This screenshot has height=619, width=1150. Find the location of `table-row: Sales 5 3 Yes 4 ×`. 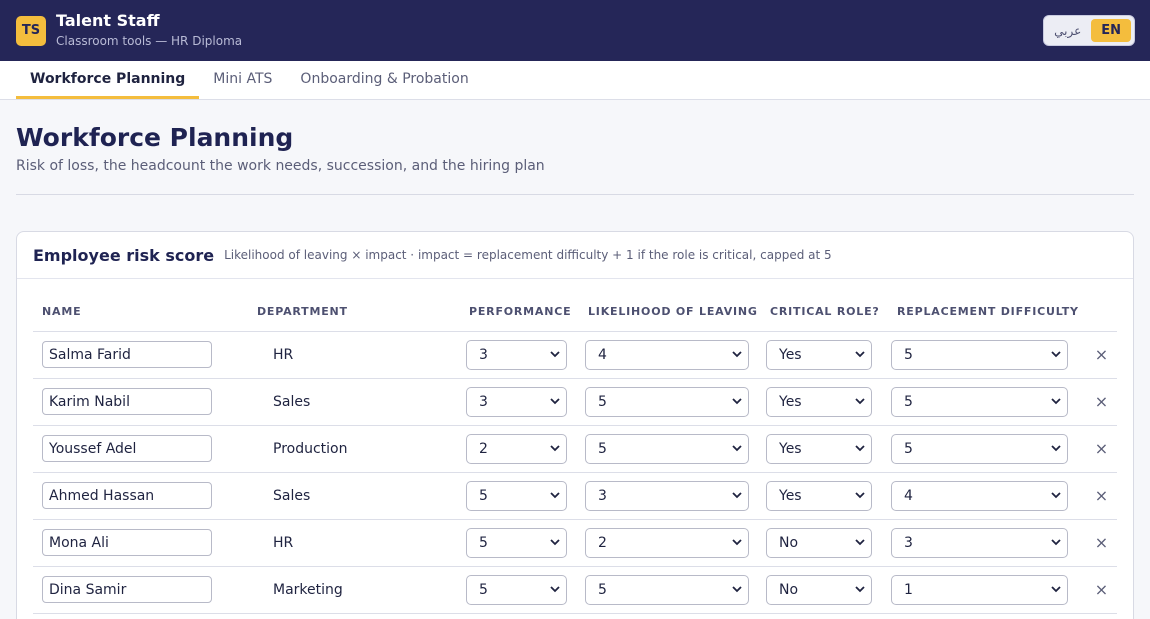

table-row: Sales 5 3 Yes 4 × is located at coordinates (575, 496).